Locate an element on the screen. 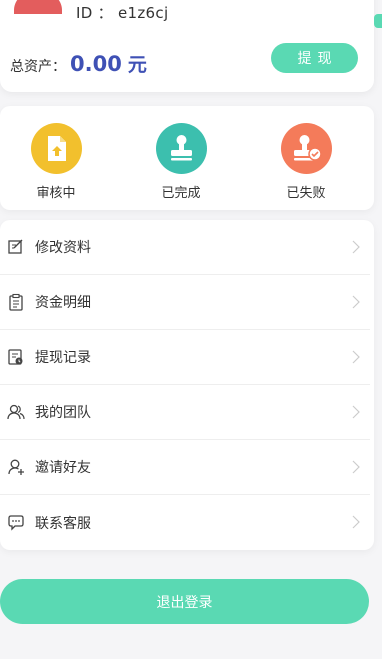 This screenshot has width=382, height=659. menu-item-invite-friends: 邀请好友 is located at coordinates (185, 467).